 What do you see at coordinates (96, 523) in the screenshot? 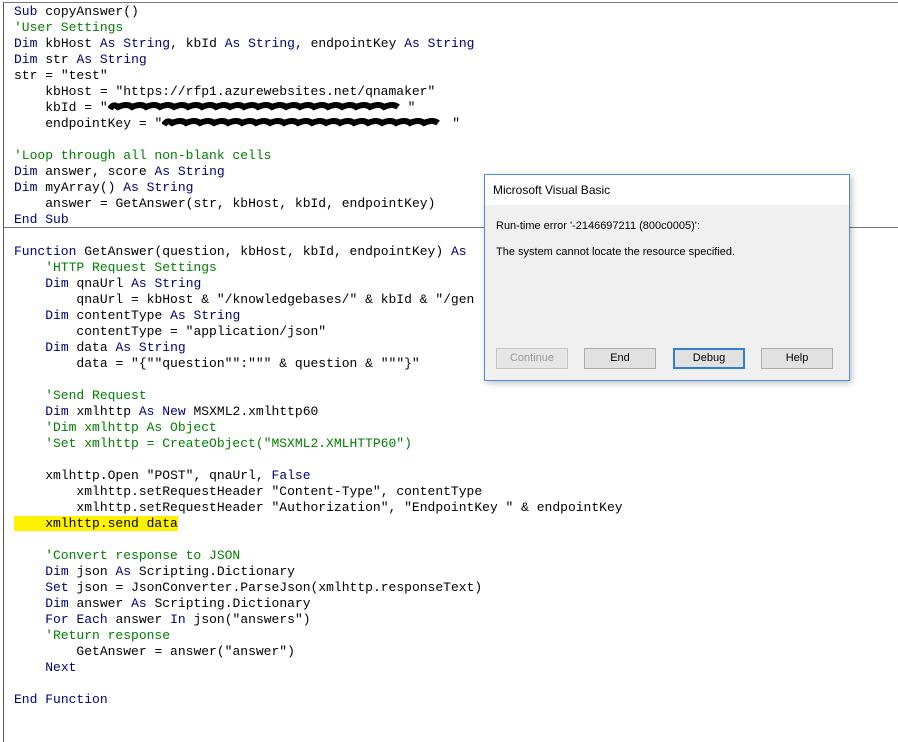
I see `highlighted-statement: xmlhttp.send data` at bounding box center [96, 523].